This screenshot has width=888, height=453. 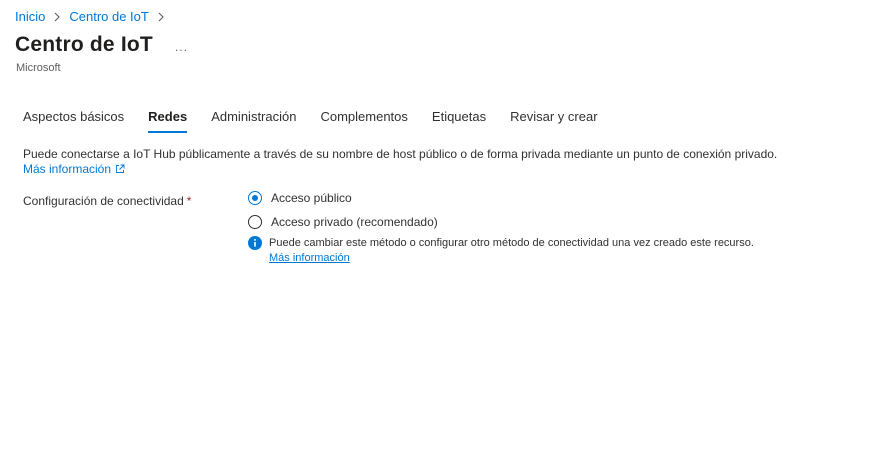 I want to click on radio-button-unchecked, so click(x=255, y=222).